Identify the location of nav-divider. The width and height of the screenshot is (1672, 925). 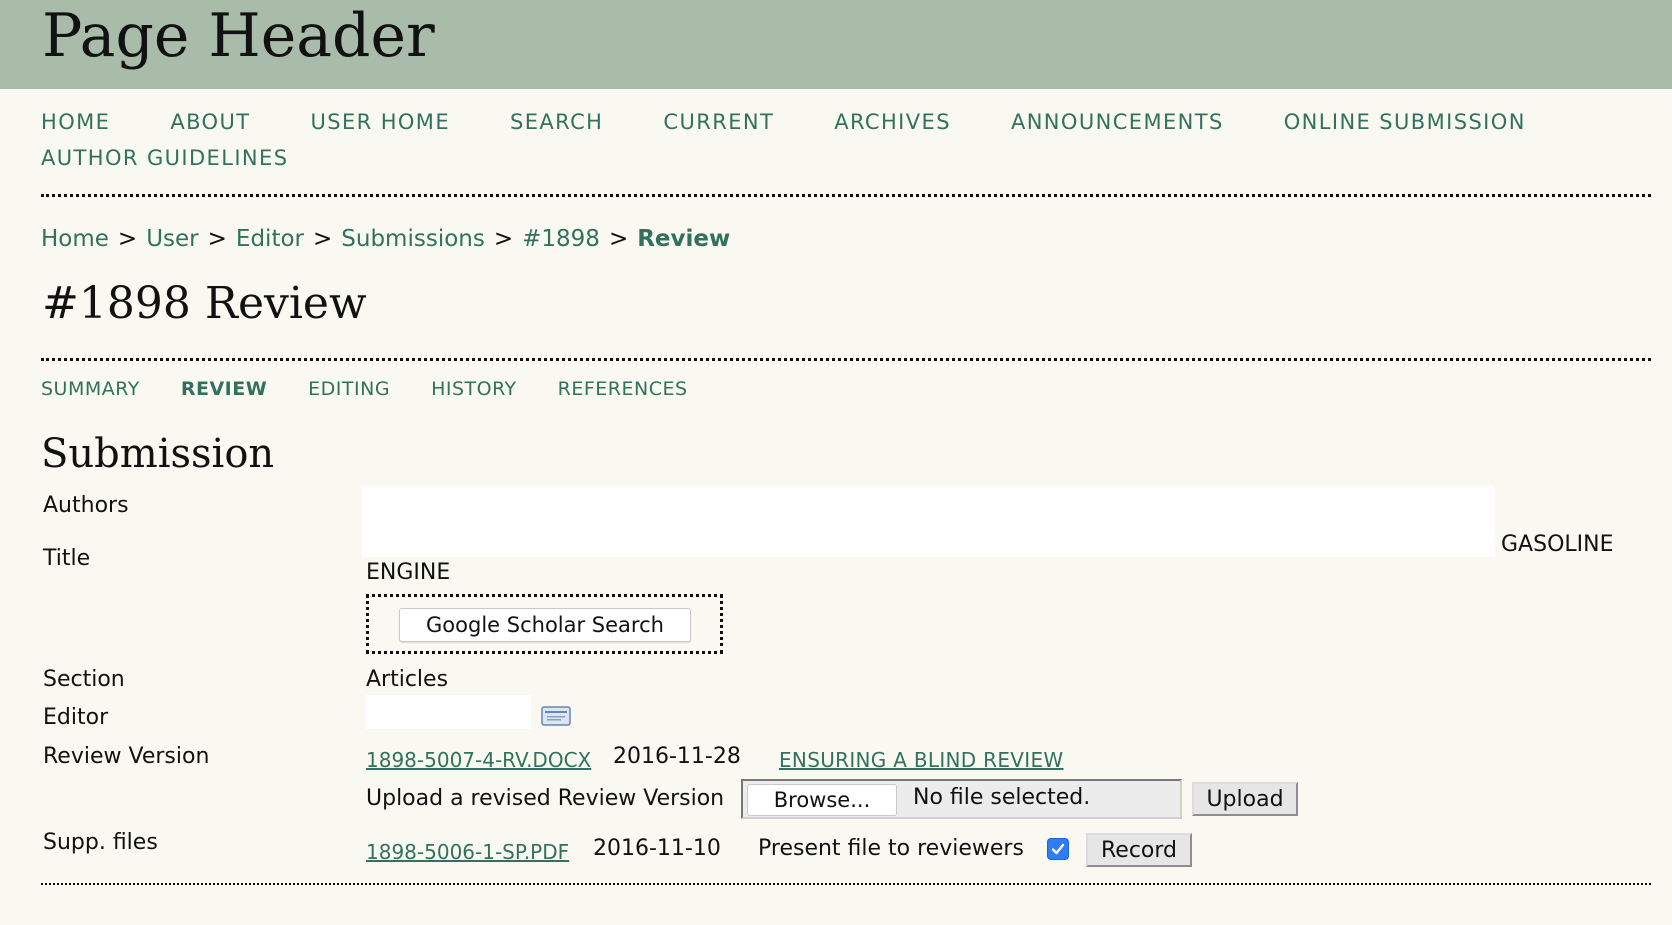
(846, 195).